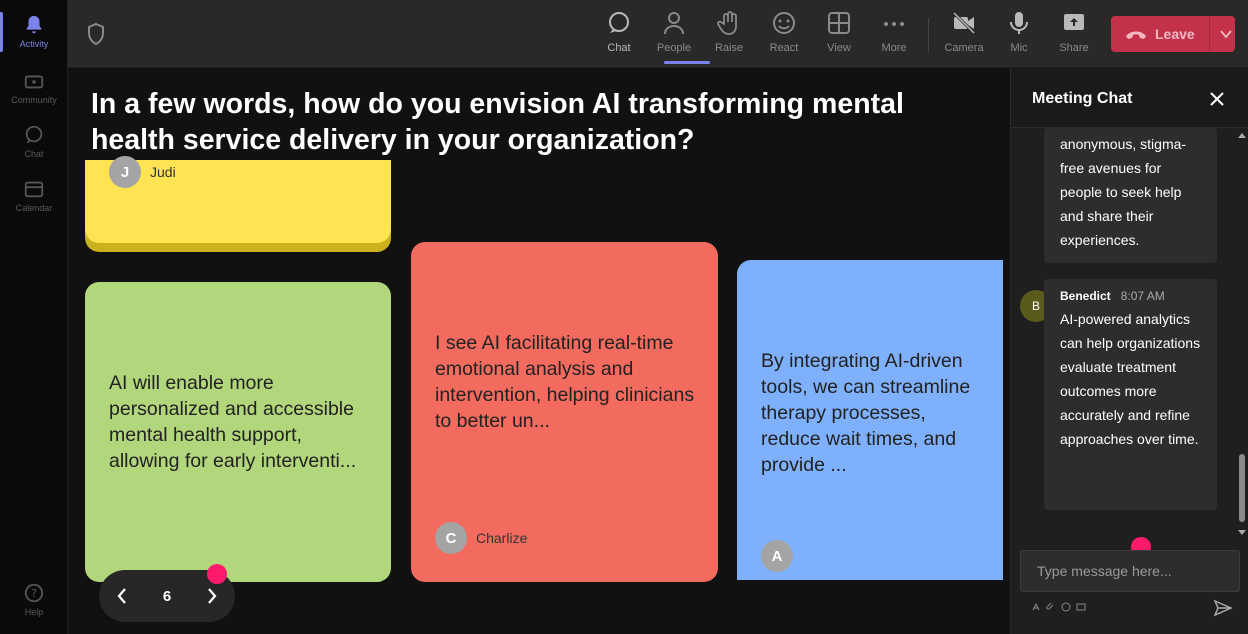  I want to click on rail-label-chat: Chat, so click(34, 154).